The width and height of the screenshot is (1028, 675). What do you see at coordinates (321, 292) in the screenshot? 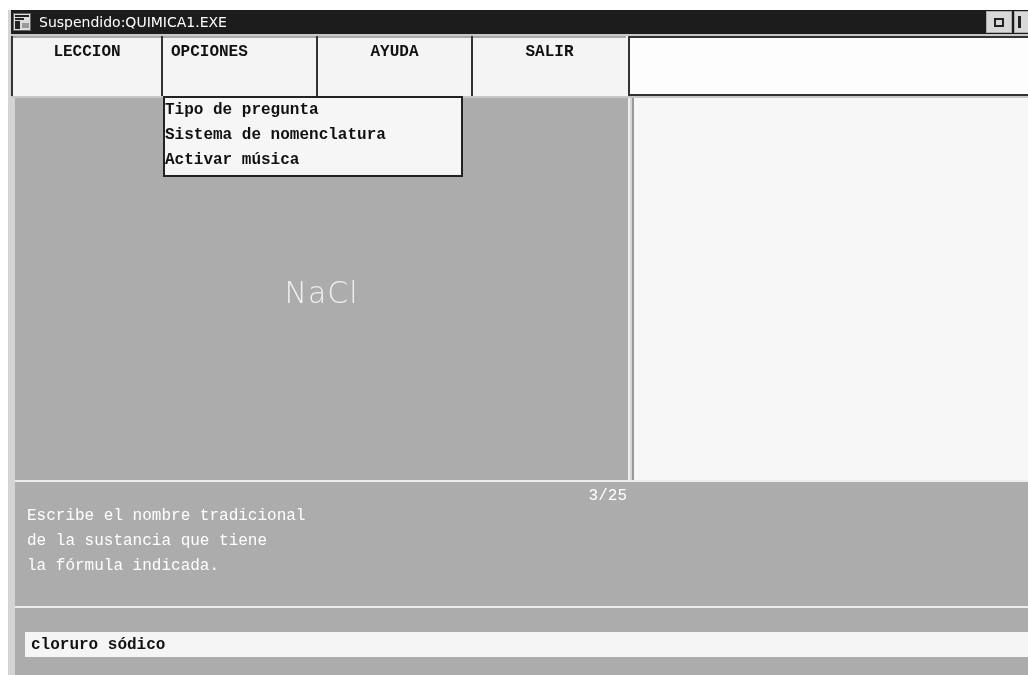
I see `formula-text: NaCl` at bounding box center [321, 292].